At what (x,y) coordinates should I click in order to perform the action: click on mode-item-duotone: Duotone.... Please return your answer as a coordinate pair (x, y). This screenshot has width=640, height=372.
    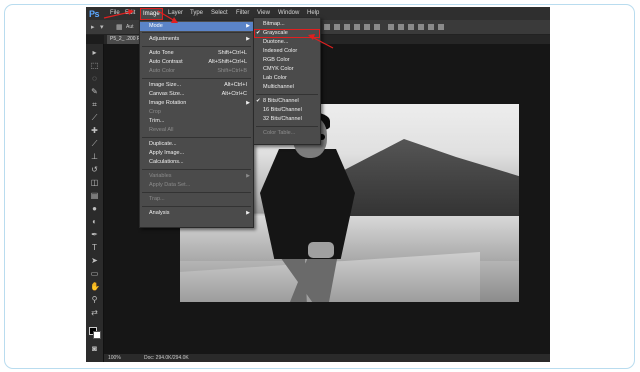
    Looking at the image, I should click on (287, 42).